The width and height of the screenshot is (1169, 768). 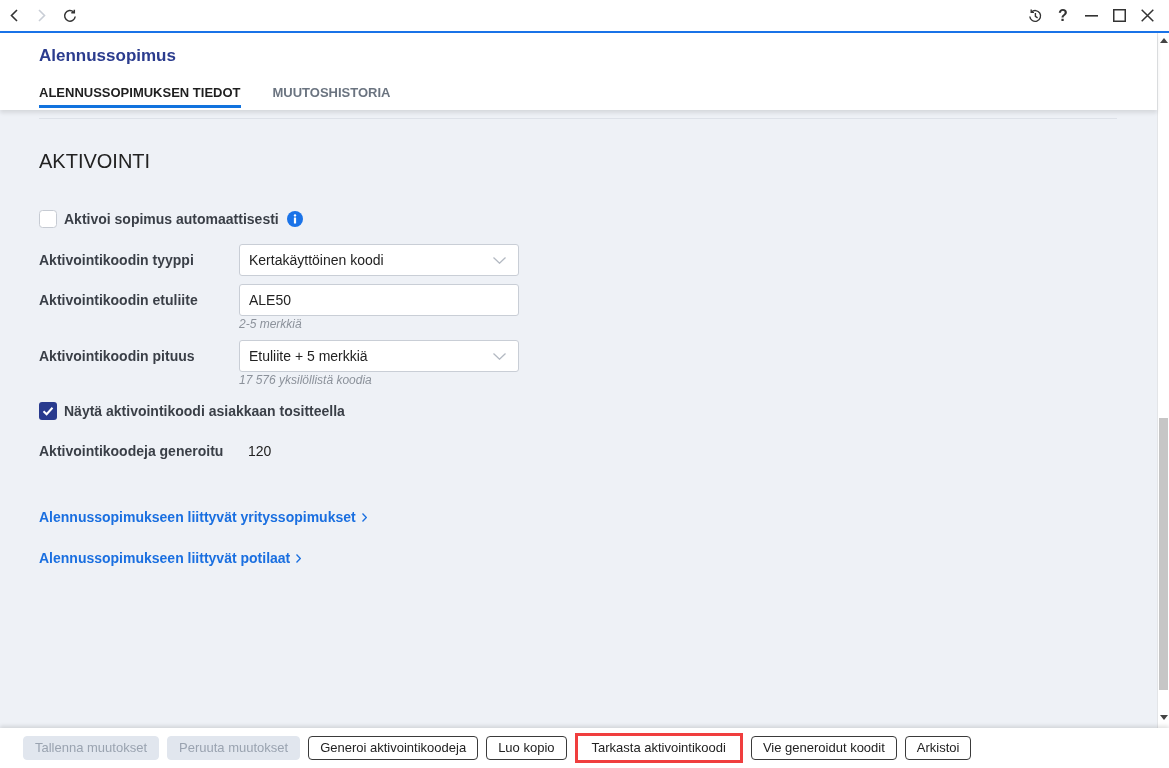 I want to click on help-button: ?, so click(x=1063, y=15).